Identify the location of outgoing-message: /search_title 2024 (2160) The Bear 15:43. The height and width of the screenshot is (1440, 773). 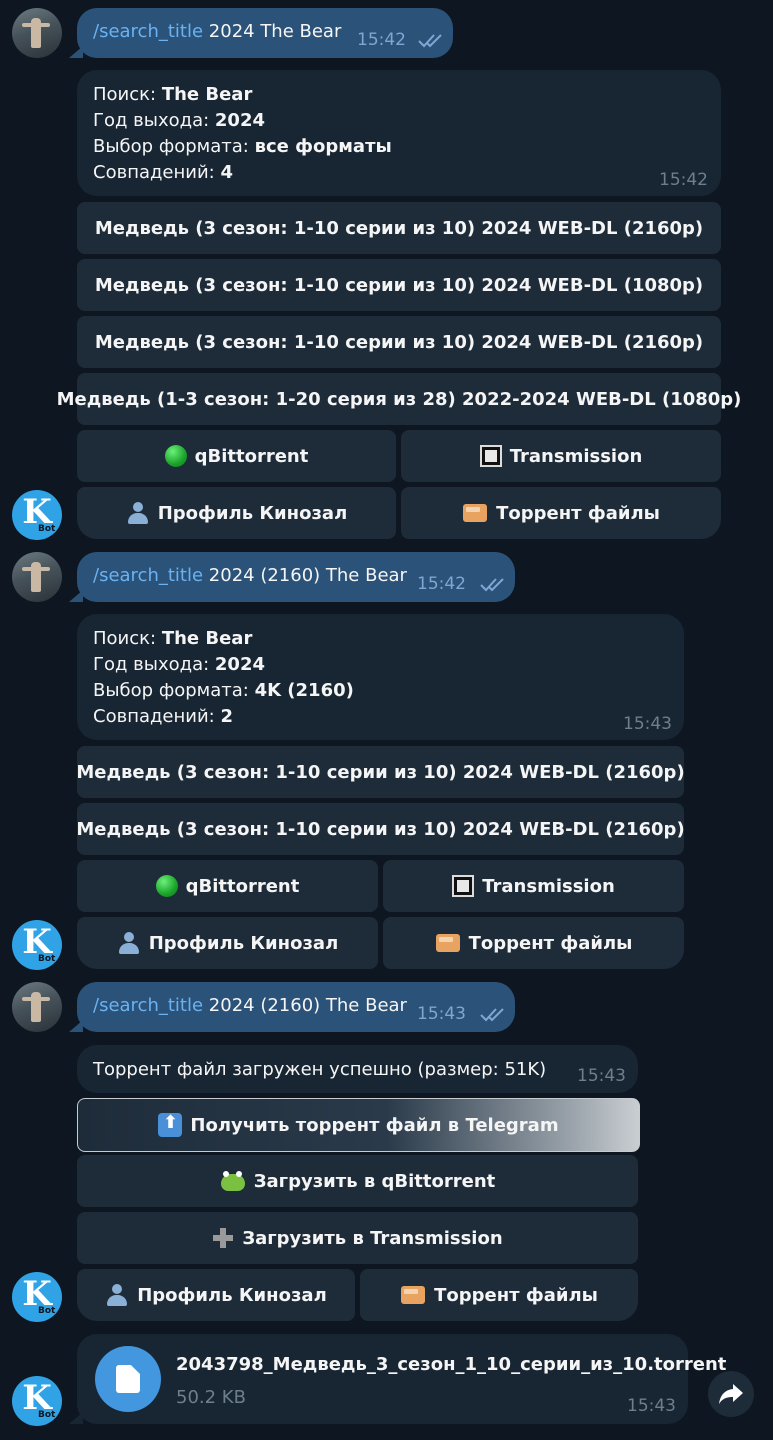
(292, 1007).